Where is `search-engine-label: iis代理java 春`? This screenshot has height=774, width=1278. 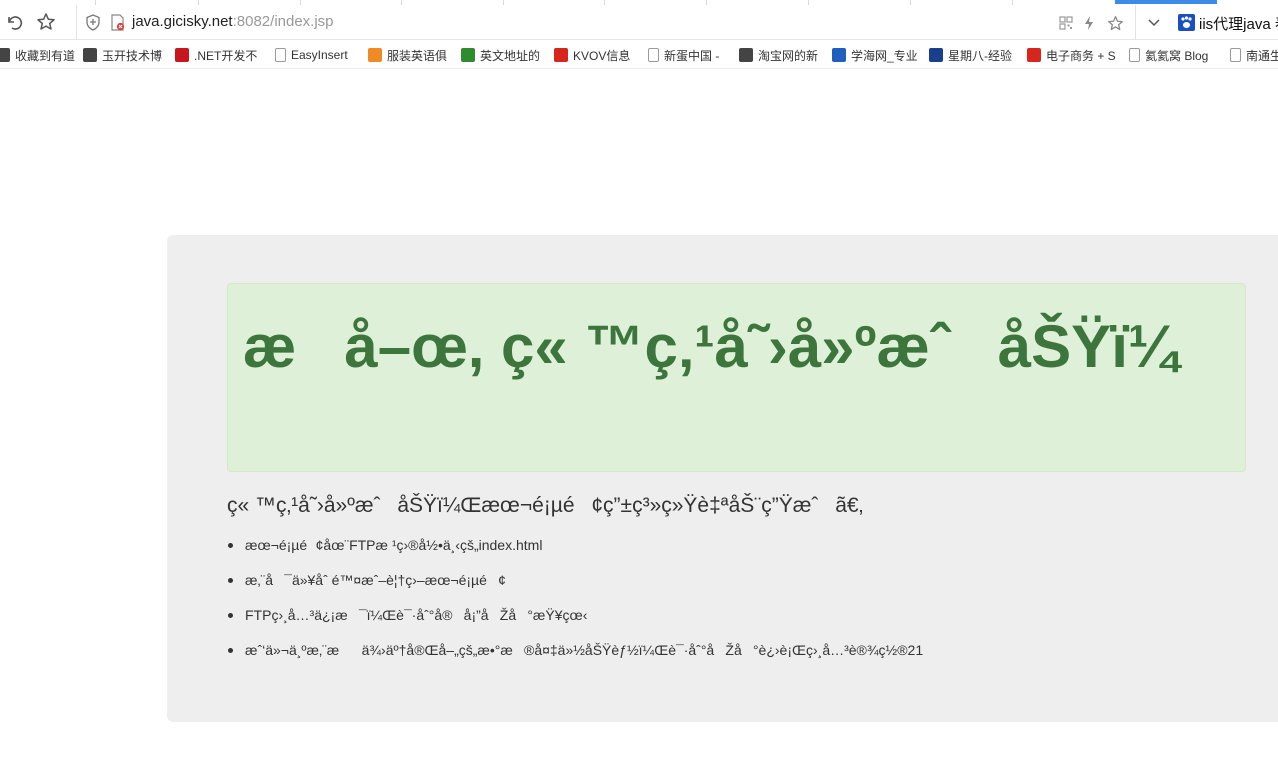 search-engine-label: iis代理java 春 is located at coordinates (1238, 24).